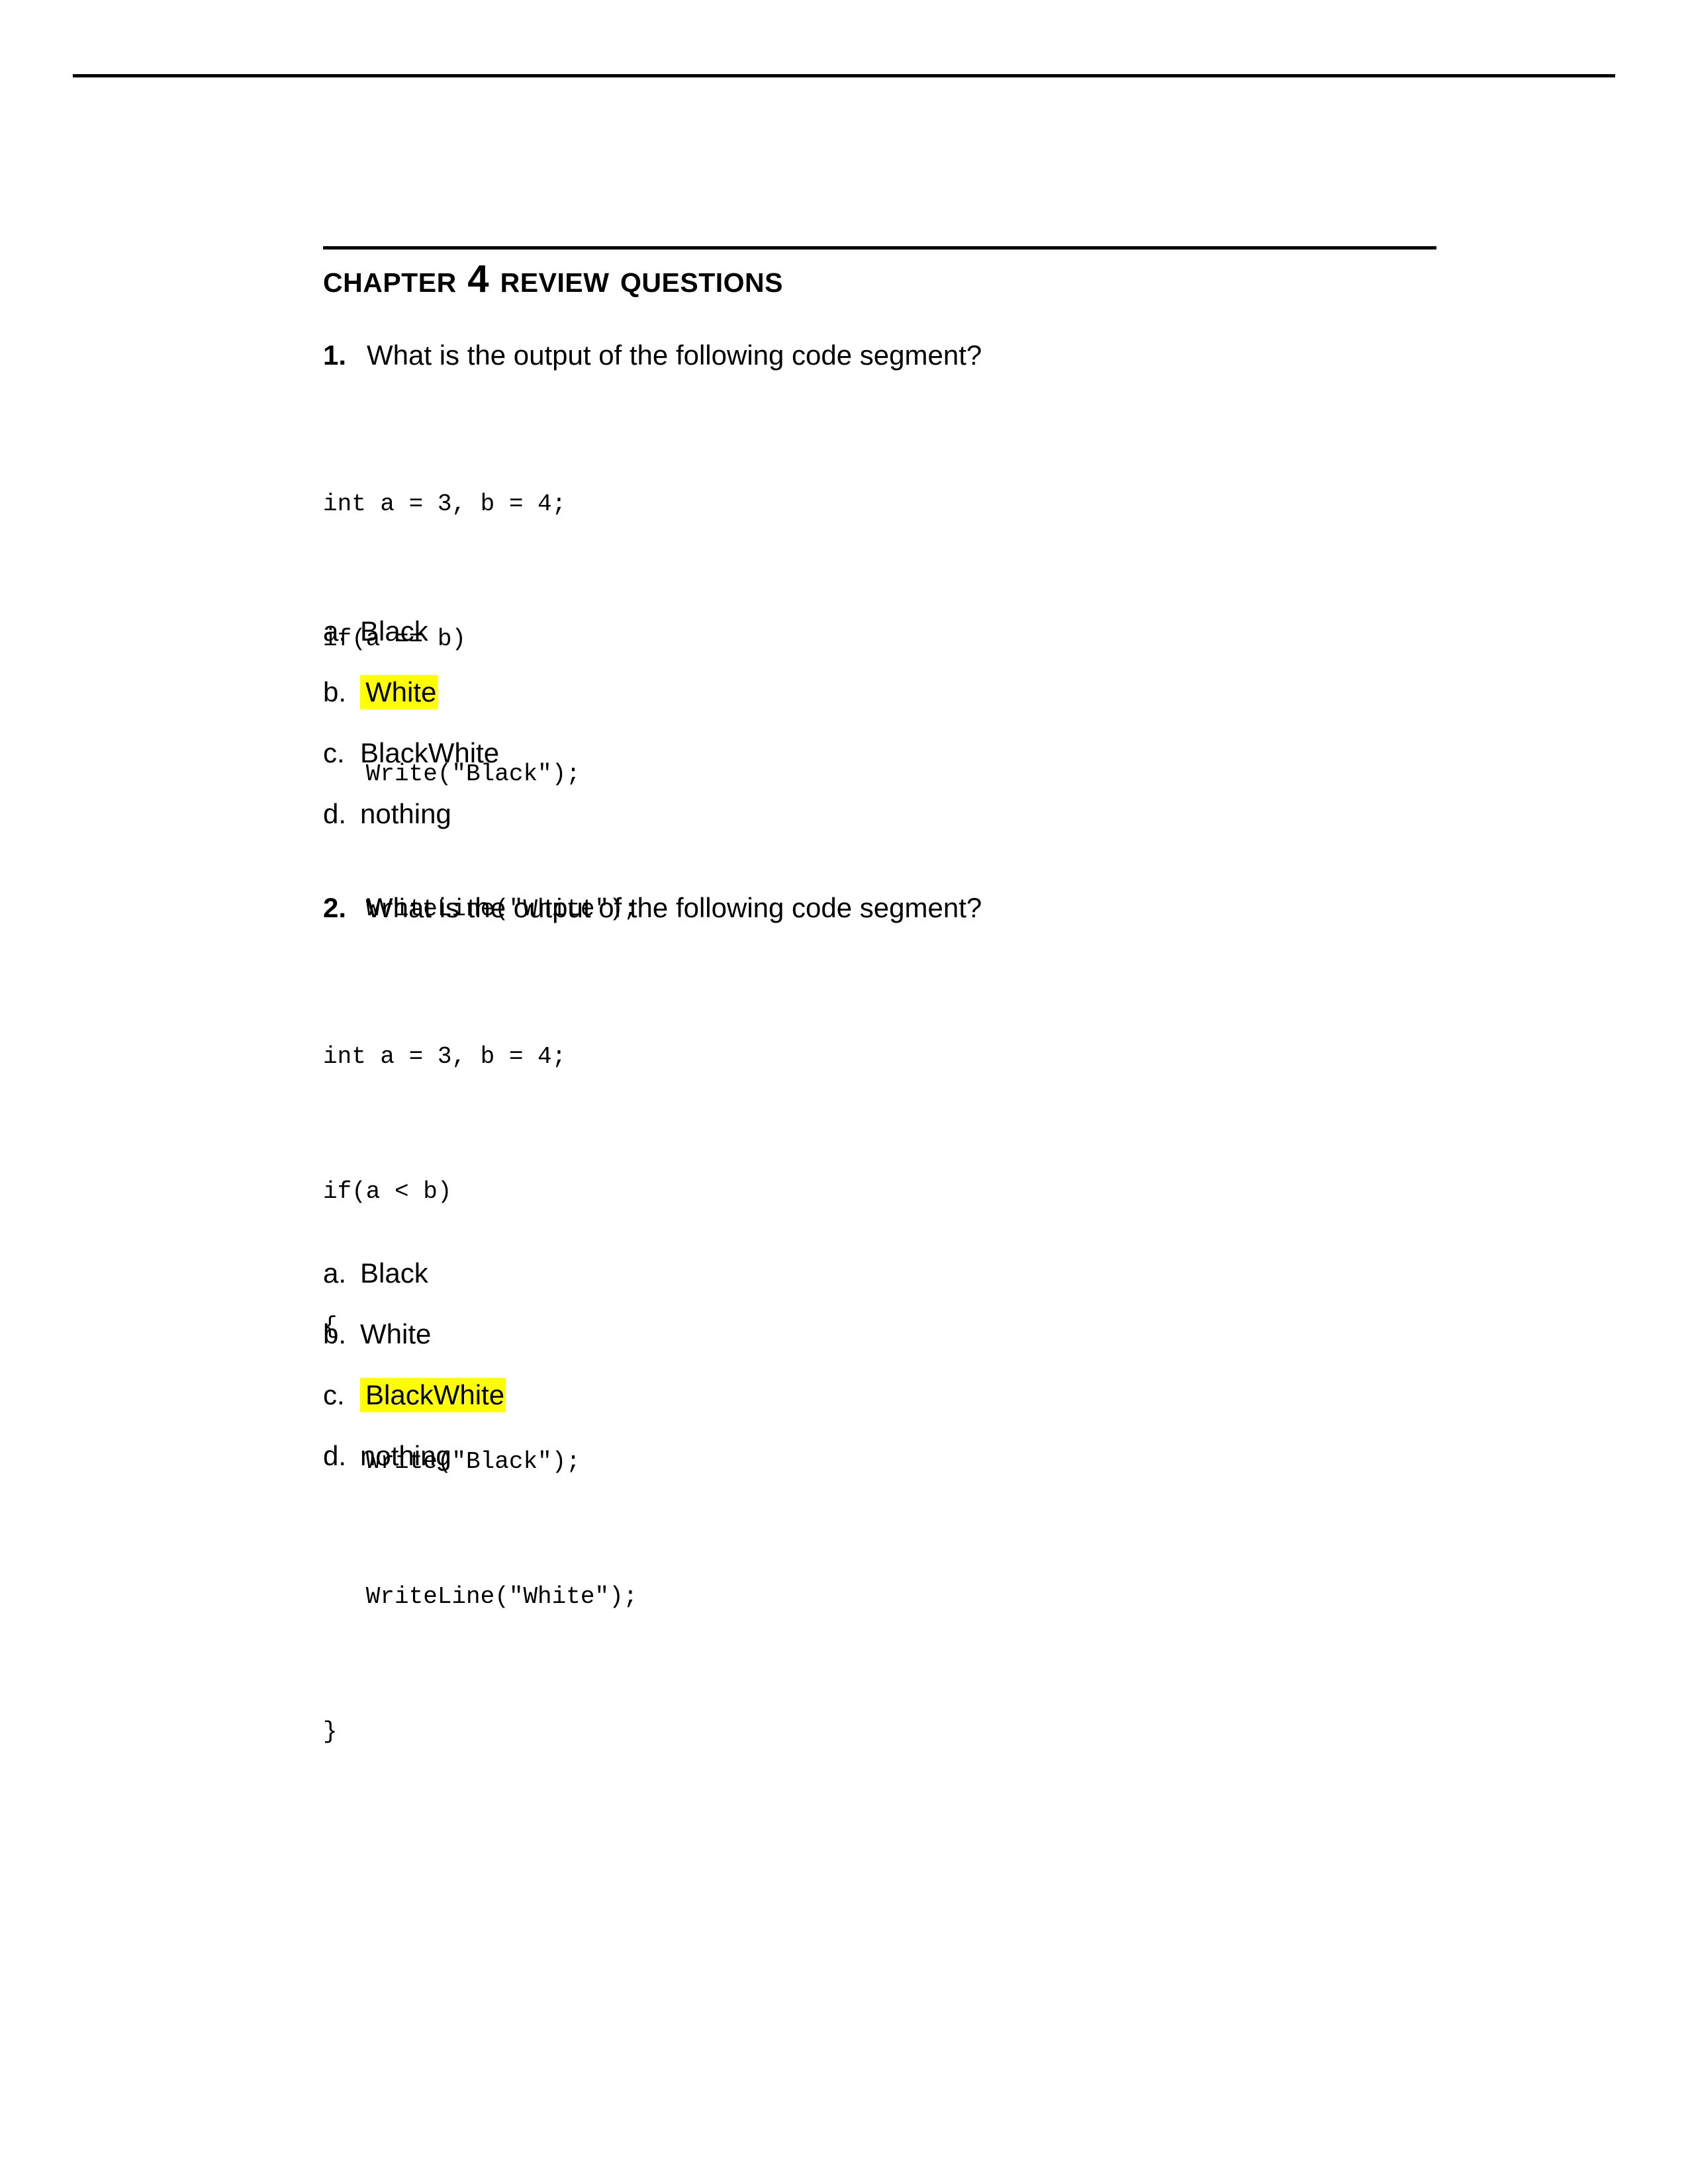 This screenshot has width=1688, height=2184. Describe the element at coordinates (330, 1732) in the screenshot. I see `code-line: }` at that location.